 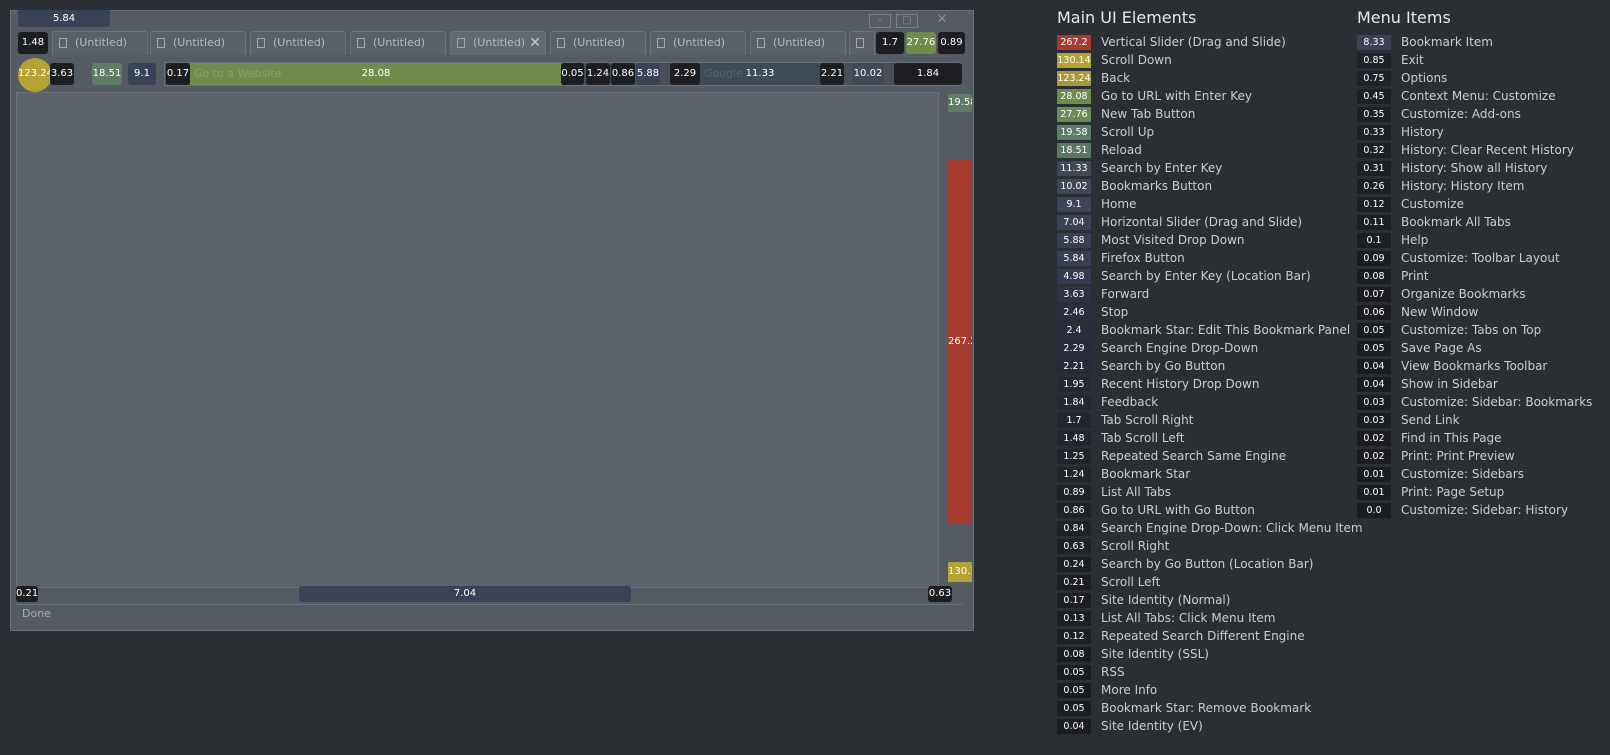 I want to click on legend-row: 2.21 Search by Go Button, so click(x=1141, y=368).